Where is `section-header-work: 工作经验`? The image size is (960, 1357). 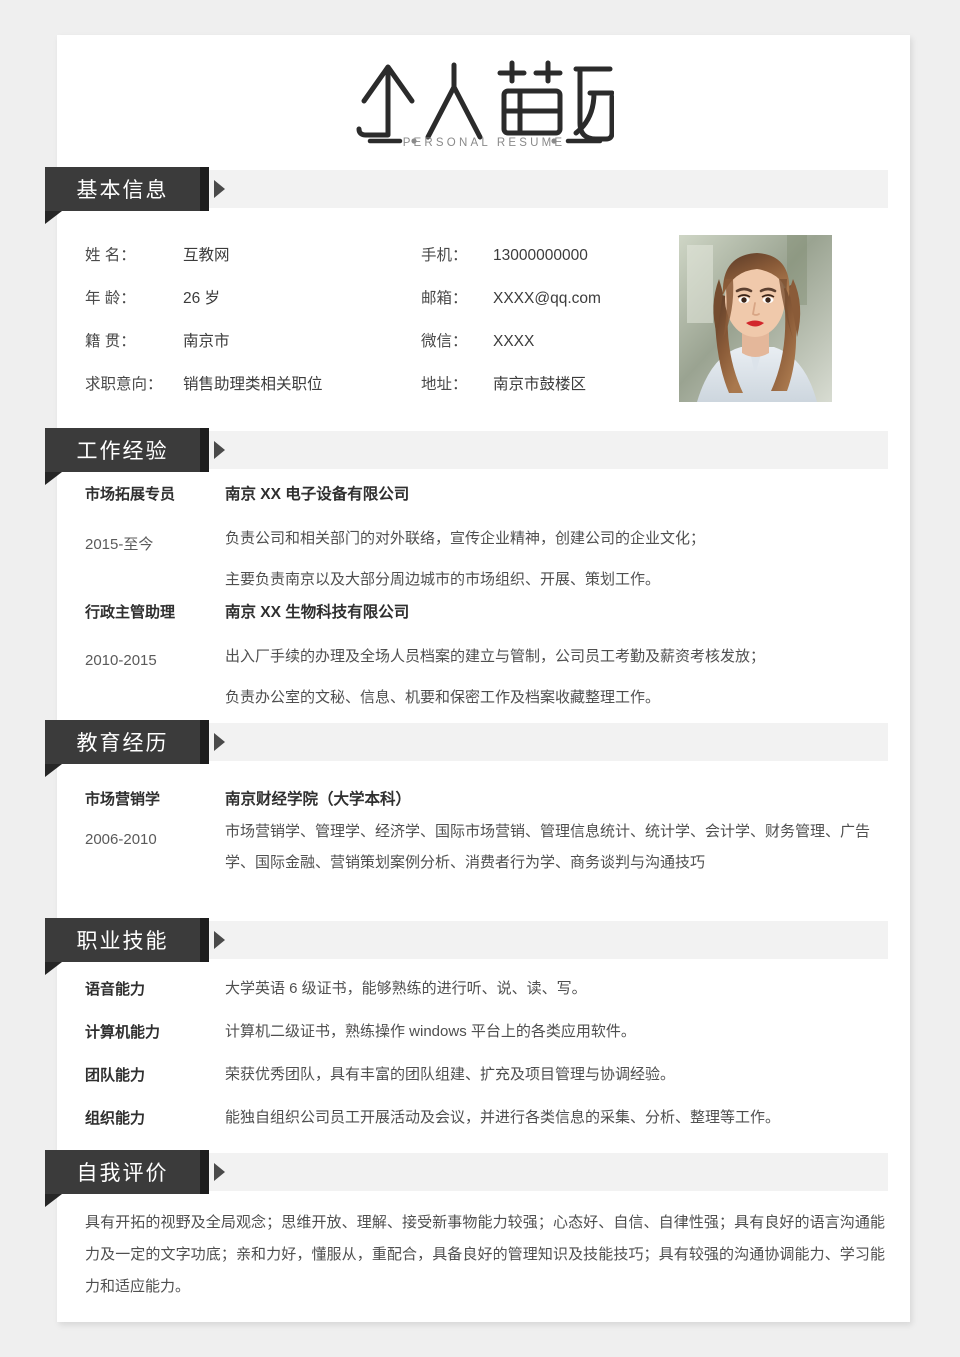
section-header-work: 工作经验 is located at coordinates (135, 456).